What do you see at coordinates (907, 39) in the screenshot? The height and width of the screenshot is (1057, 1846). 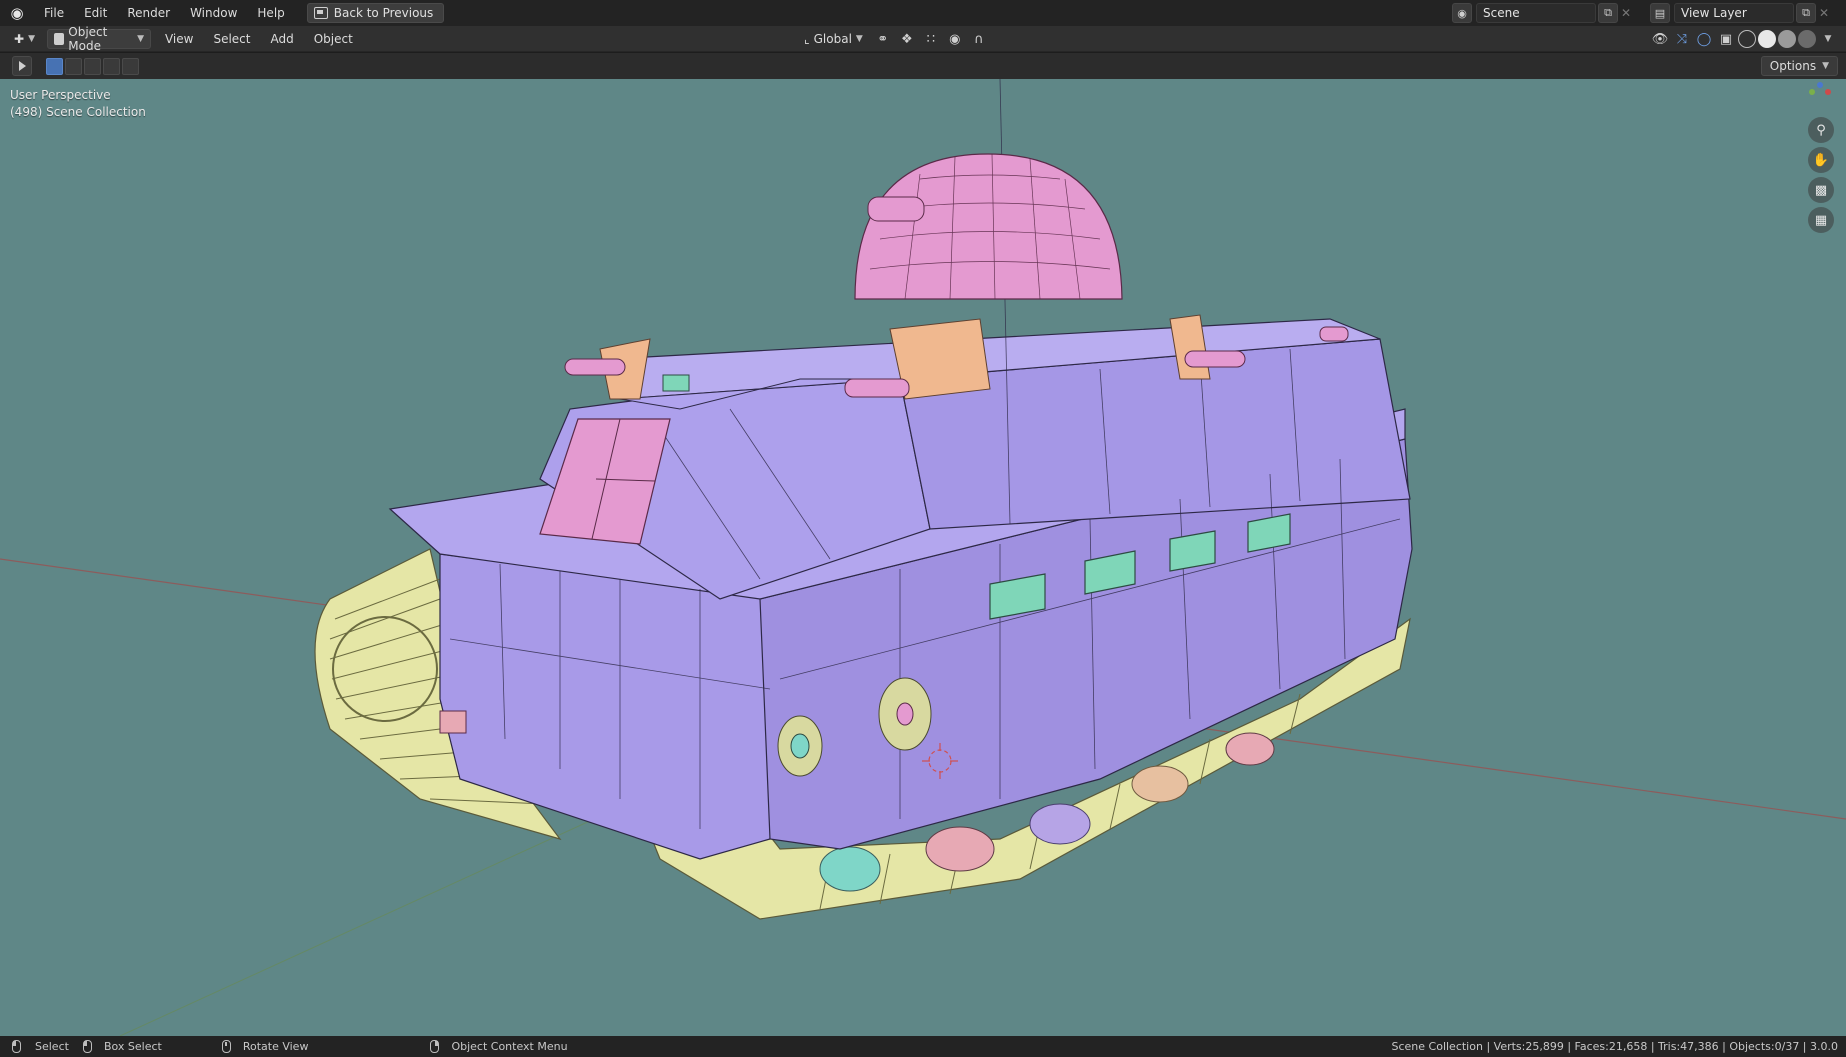 I see `snap-toggle-icon: ❖` at bounding box center [907, 39].